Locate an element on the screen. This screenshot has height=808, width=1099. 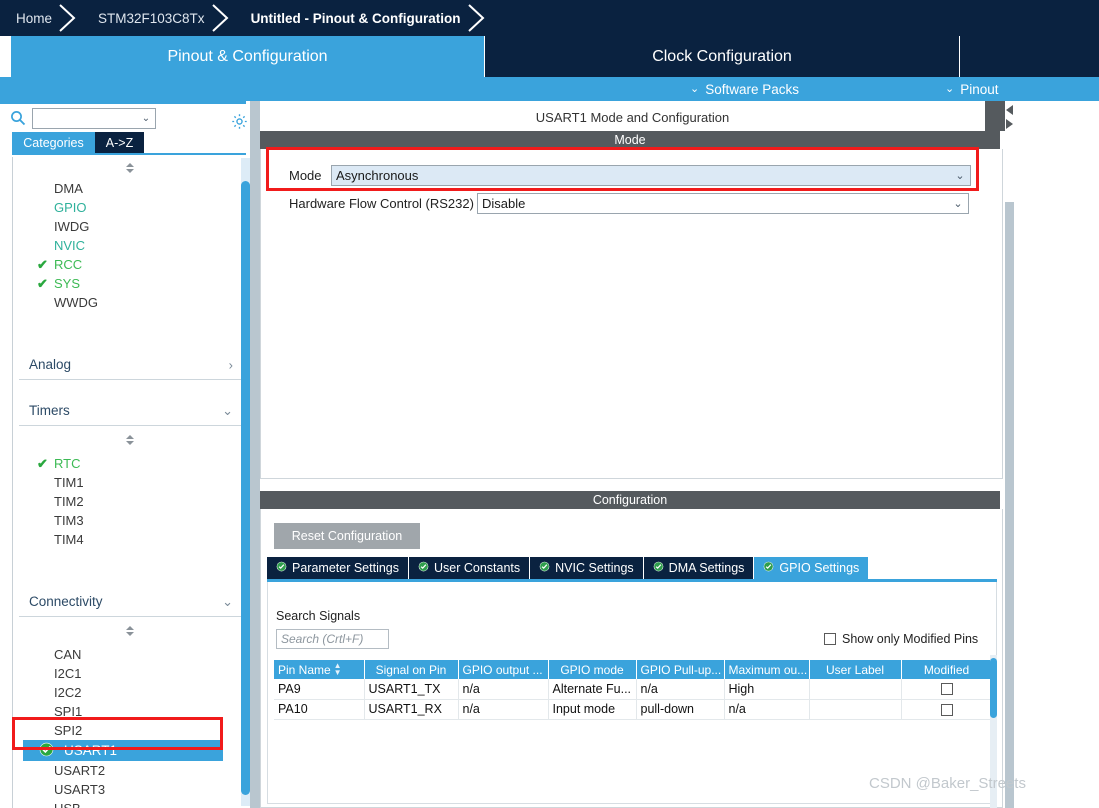
peripheral-sys-label: SYS is located at coordinates (67, 283).